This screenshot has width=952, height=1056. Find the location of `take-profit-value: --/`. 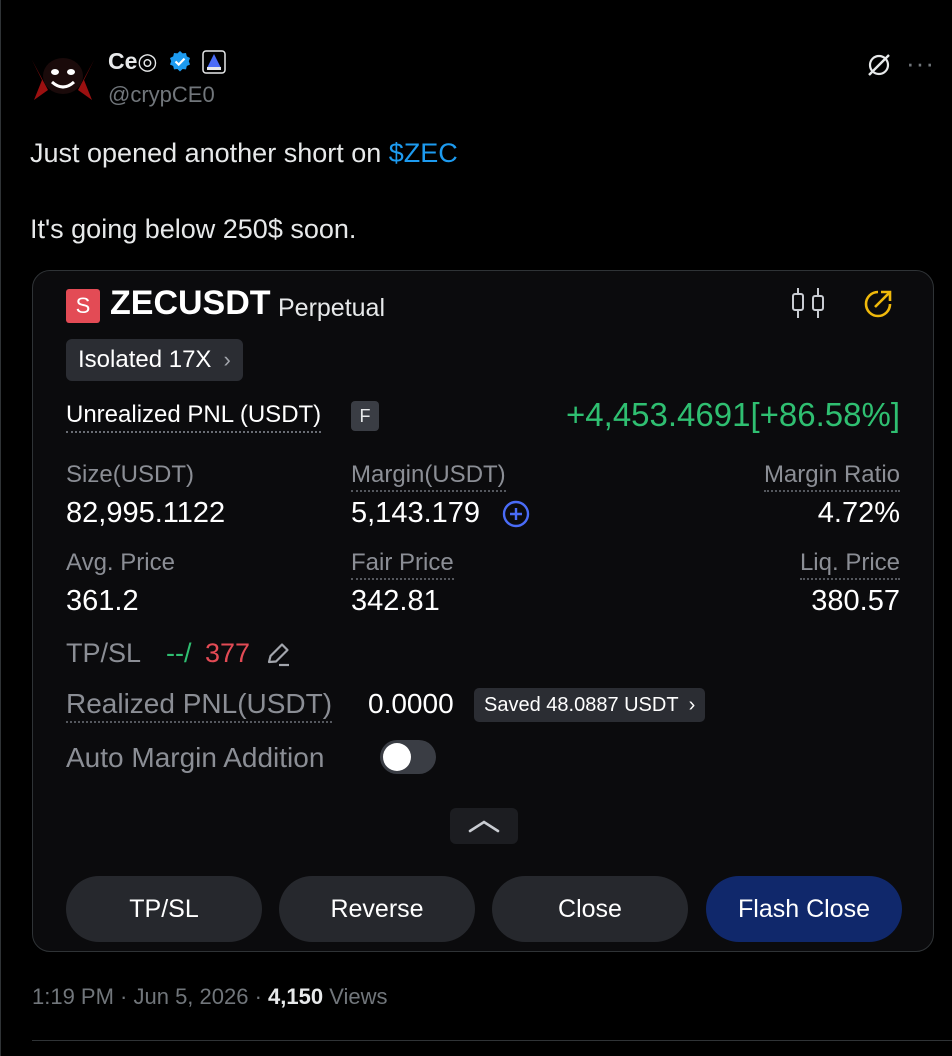

take-profit-value: --/ is located at coordinates (179, 653).